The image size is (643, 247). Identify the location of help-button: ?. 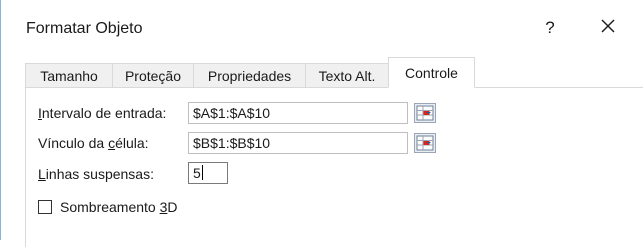
(550, 28).